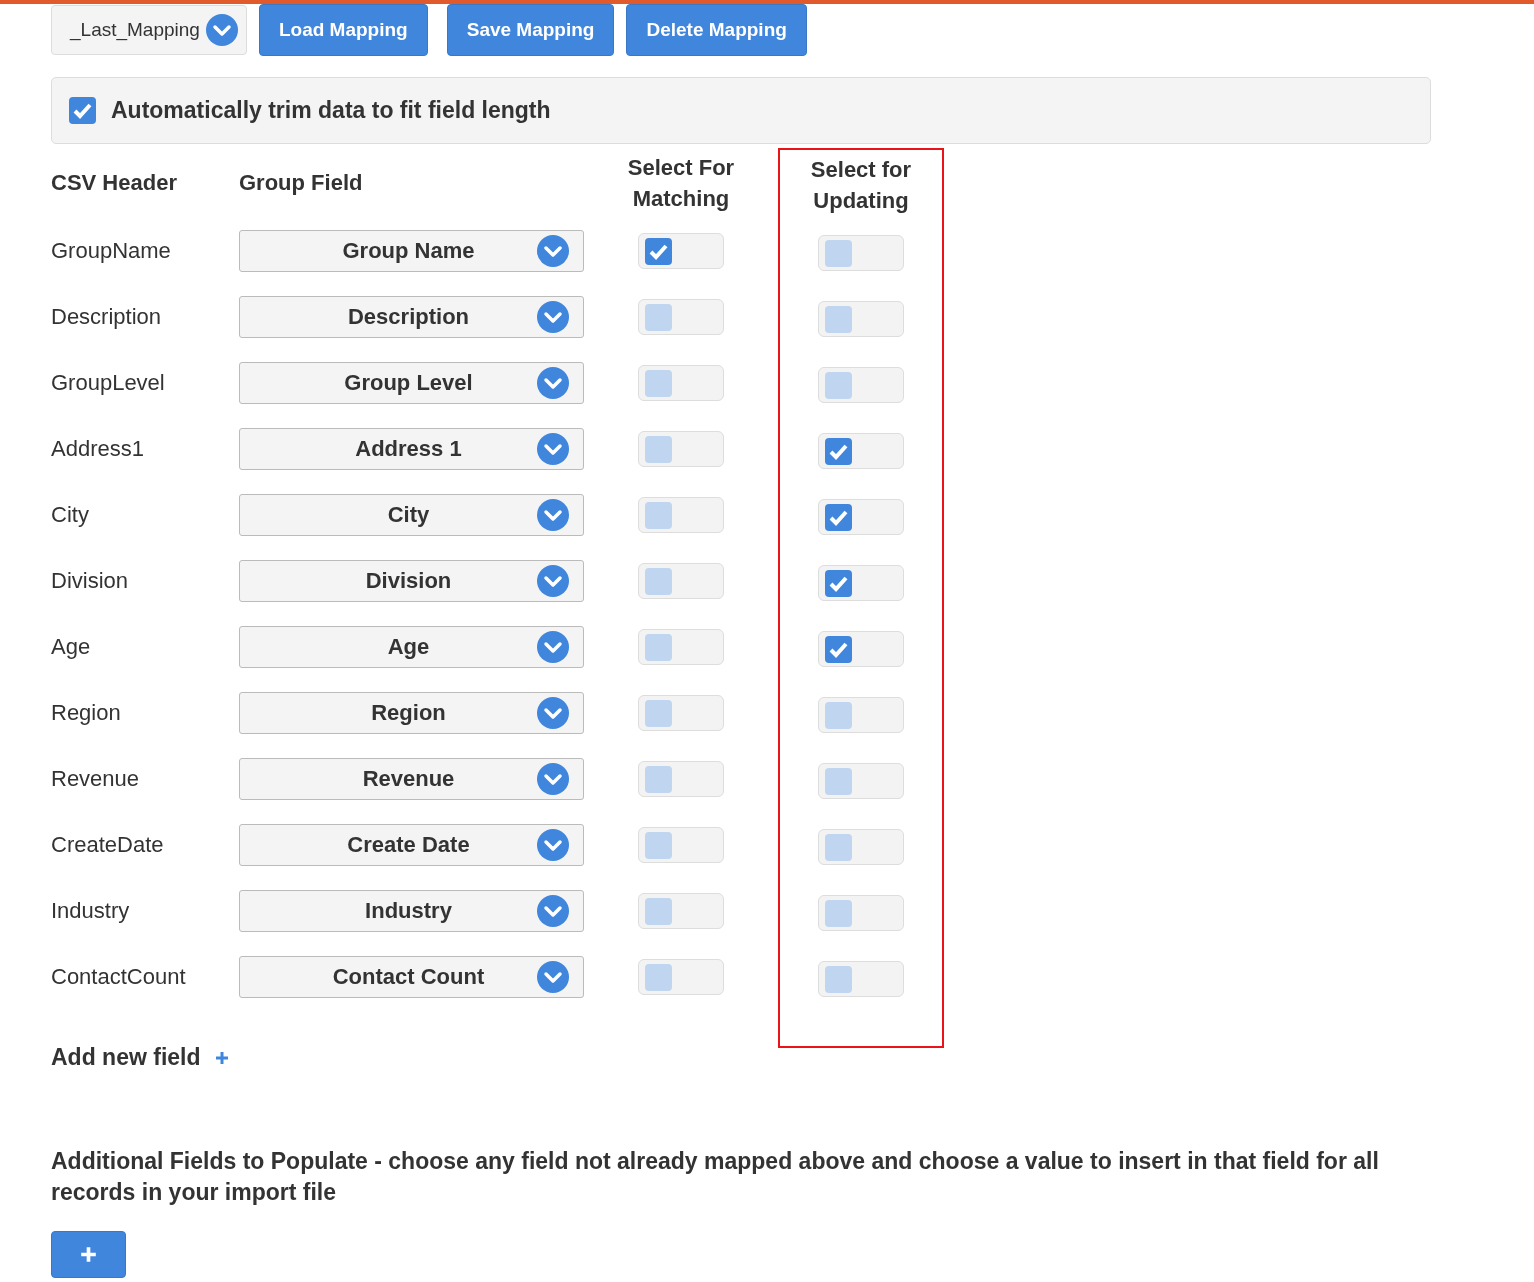 The image size is (1534, 1282). Describe the element at coordinates (126, 1057) in the screenshot. I see `add-field-label: Add new field` at that location.